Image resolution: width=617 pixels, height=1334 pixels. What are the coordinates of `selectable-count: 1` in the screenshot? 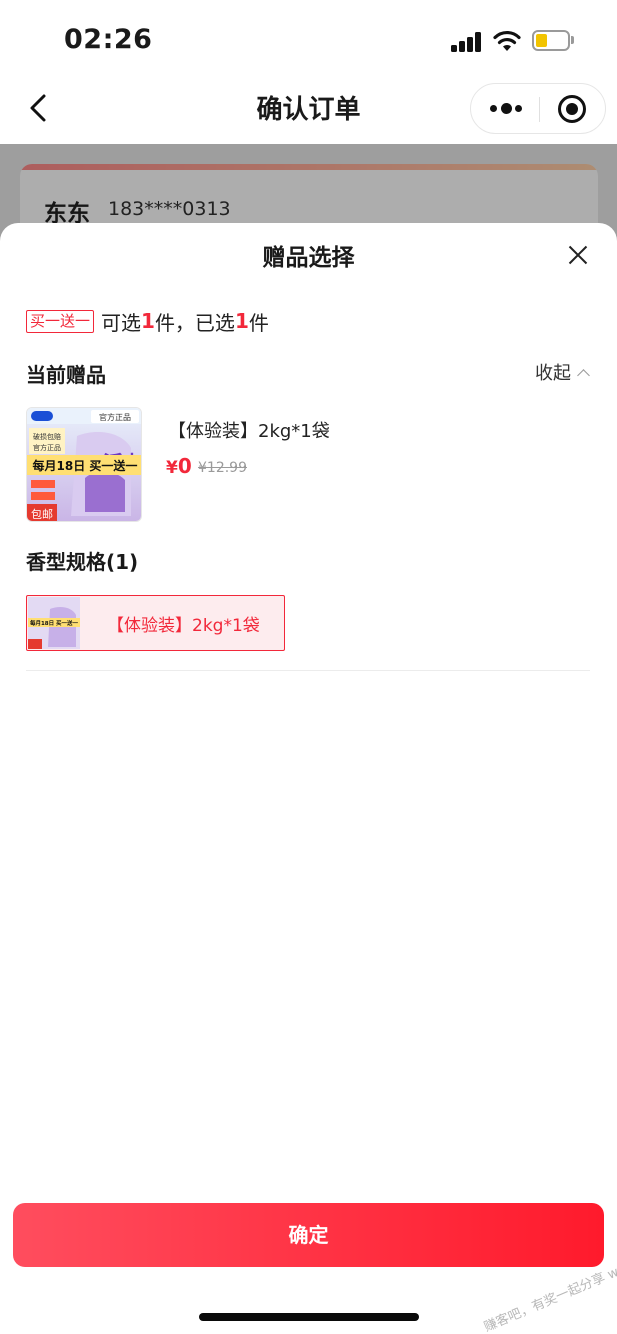 It's located at (148, 321).